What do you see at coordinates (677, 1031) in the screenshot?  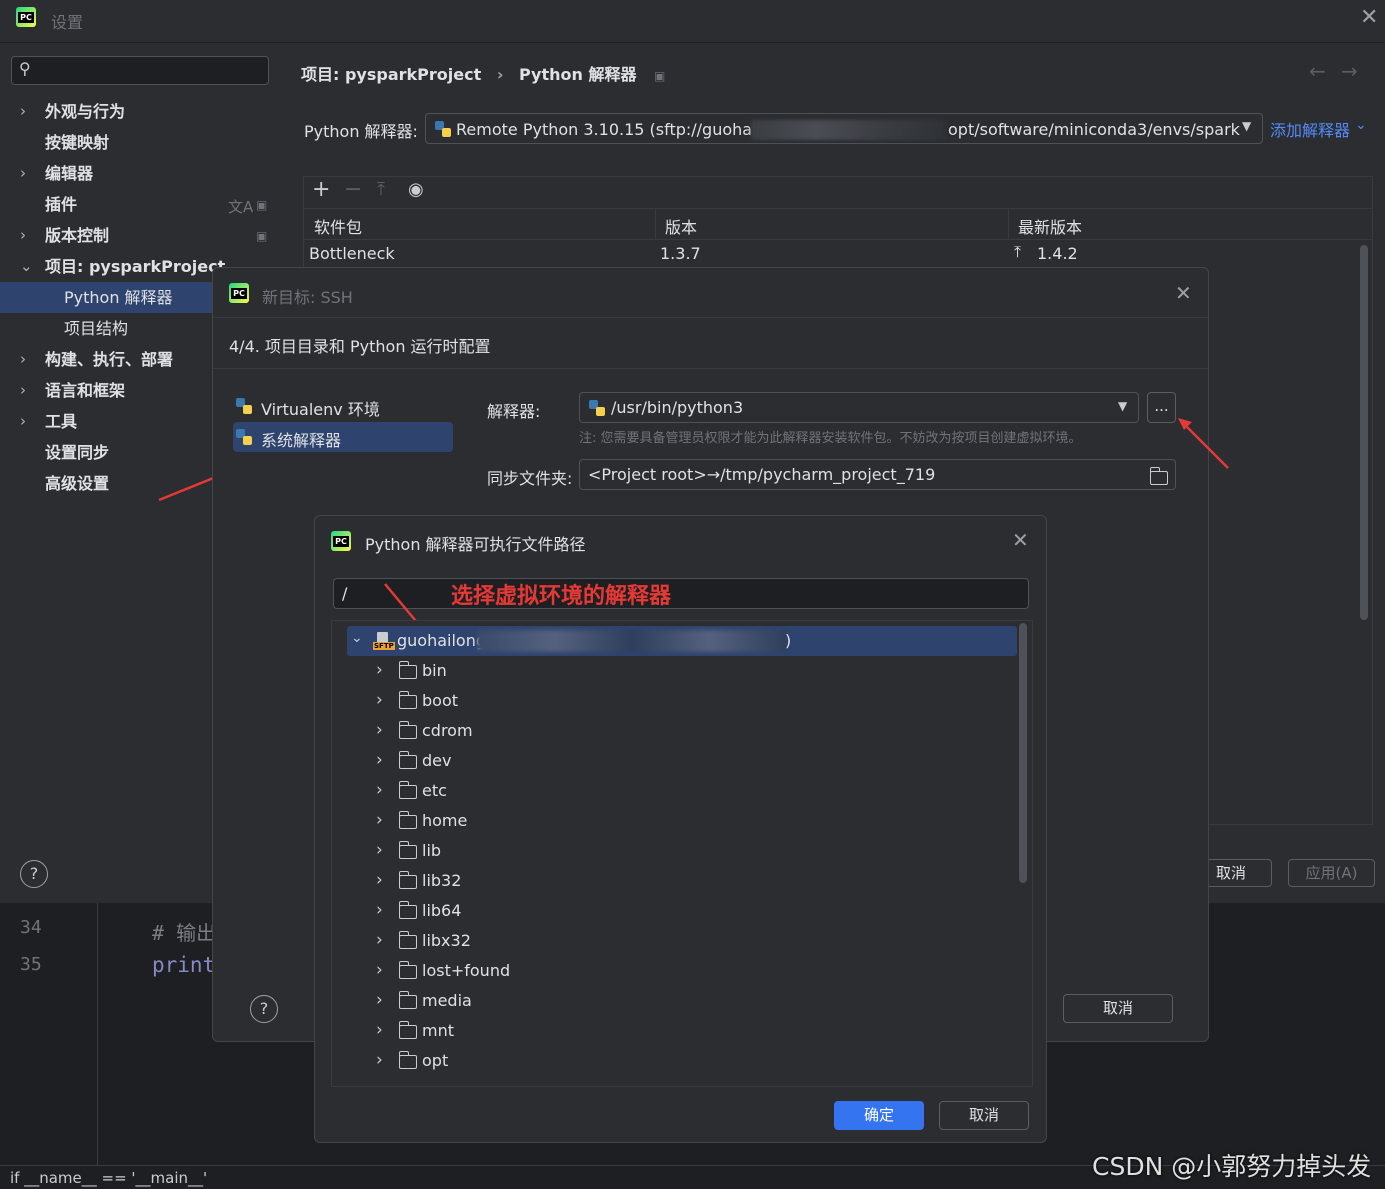 I see `tree-folder-row: › mnt` at bounding box center [677, 1031].